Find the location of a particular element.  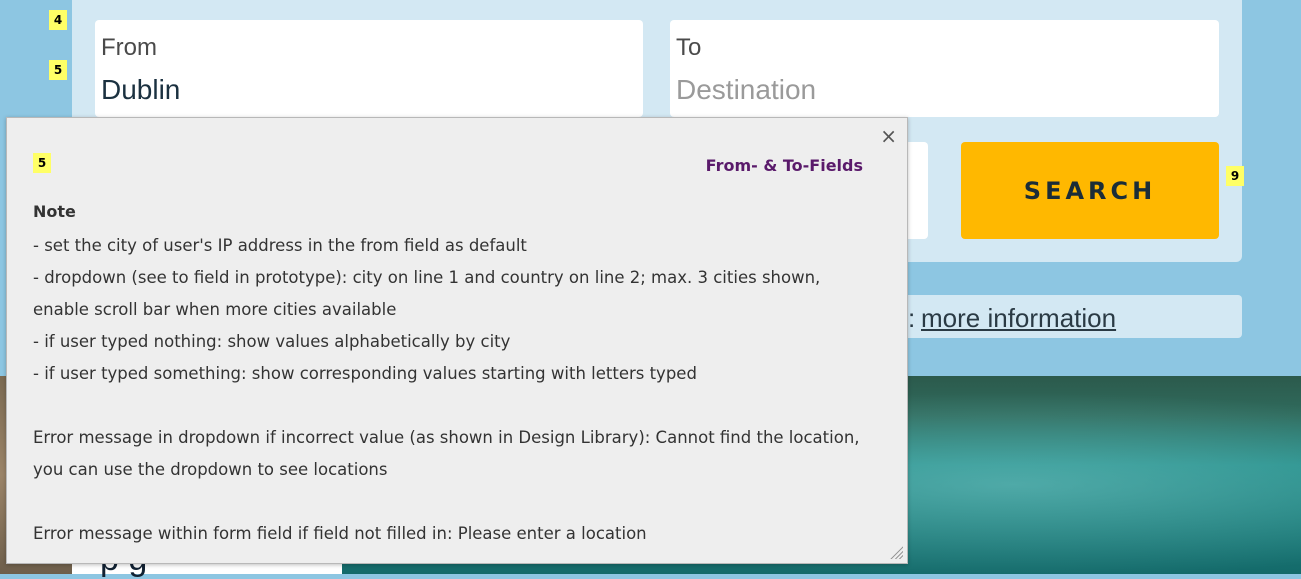

to-input-placeholder: Destination is located at coordinates (746, 90).